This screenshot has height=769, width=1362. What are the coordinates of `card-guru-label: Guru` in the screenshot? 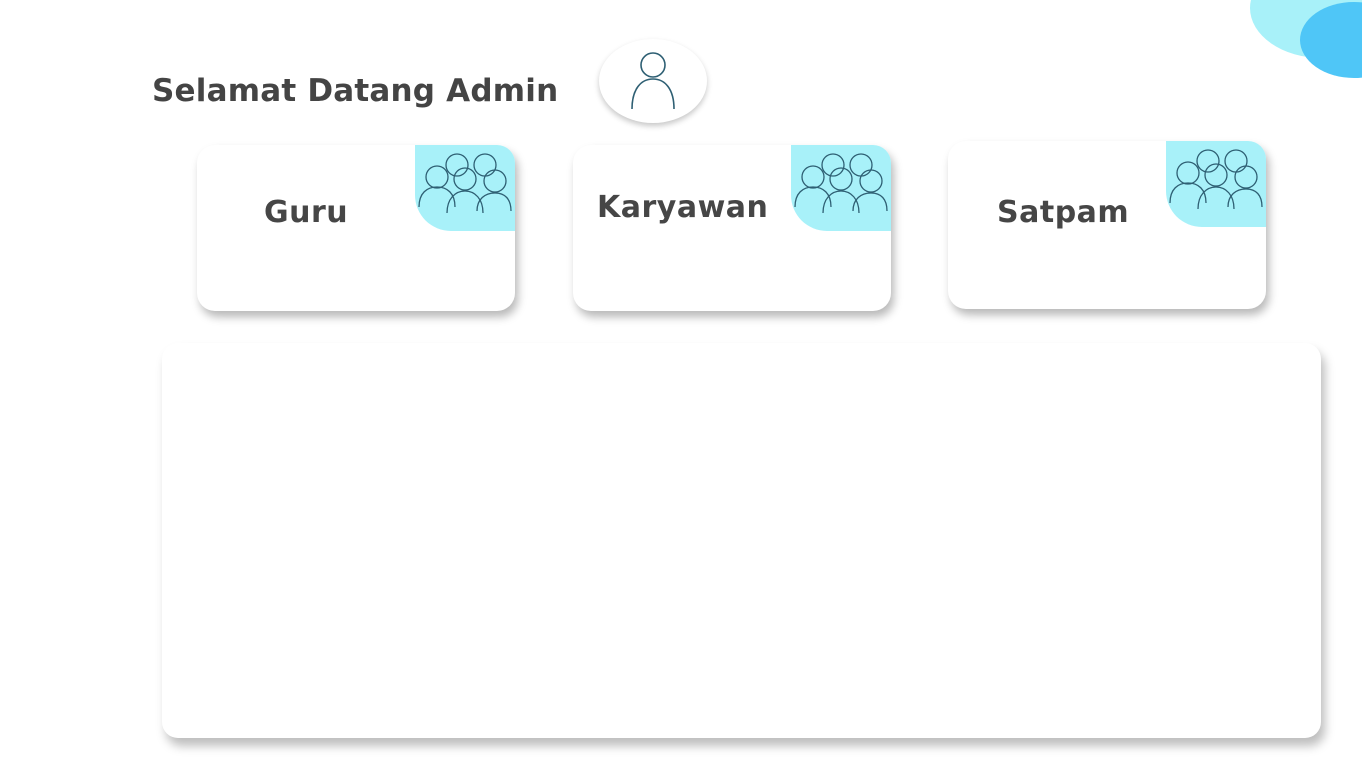 It's located at (306, 212).